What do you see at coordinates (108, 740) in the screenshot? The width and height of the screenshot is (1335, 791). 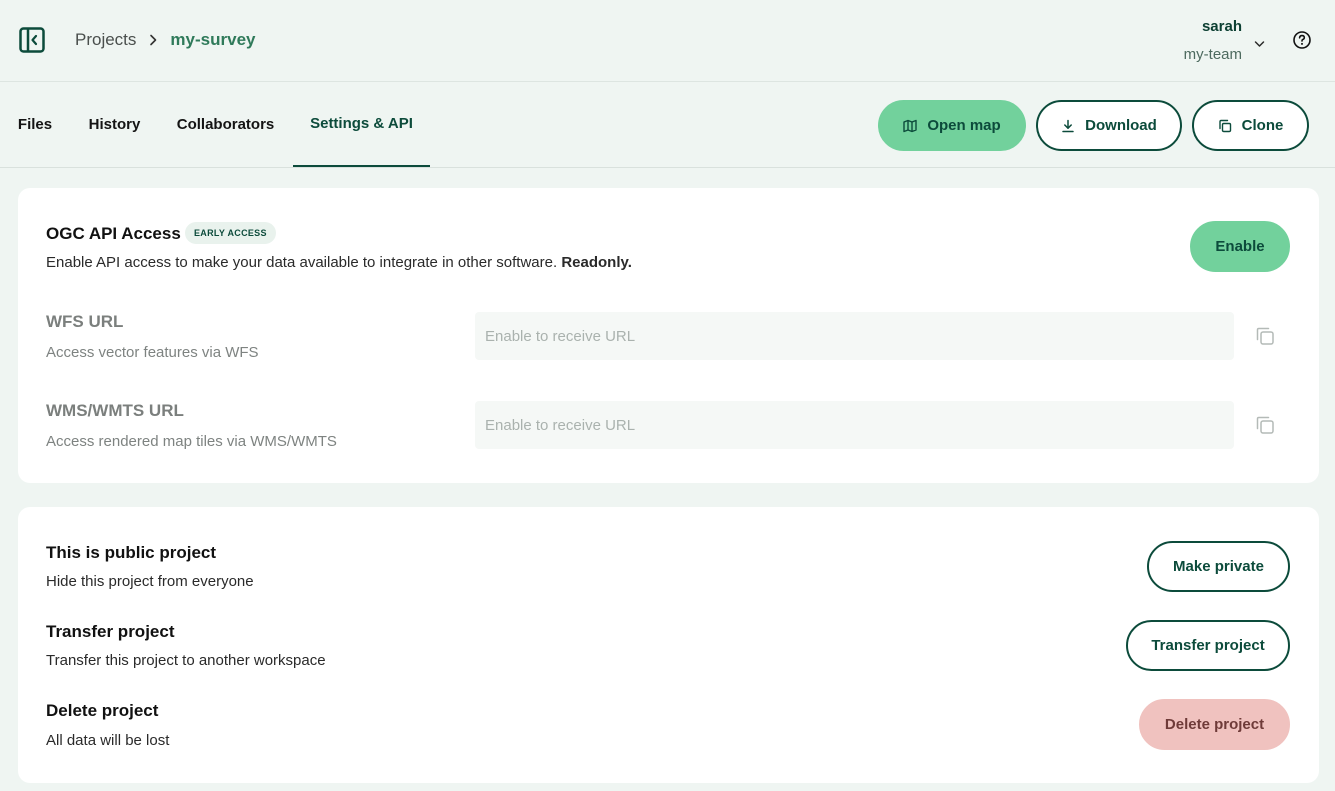 I see `delete-project-description: All data will be lost` at bounding box center [108, 740].